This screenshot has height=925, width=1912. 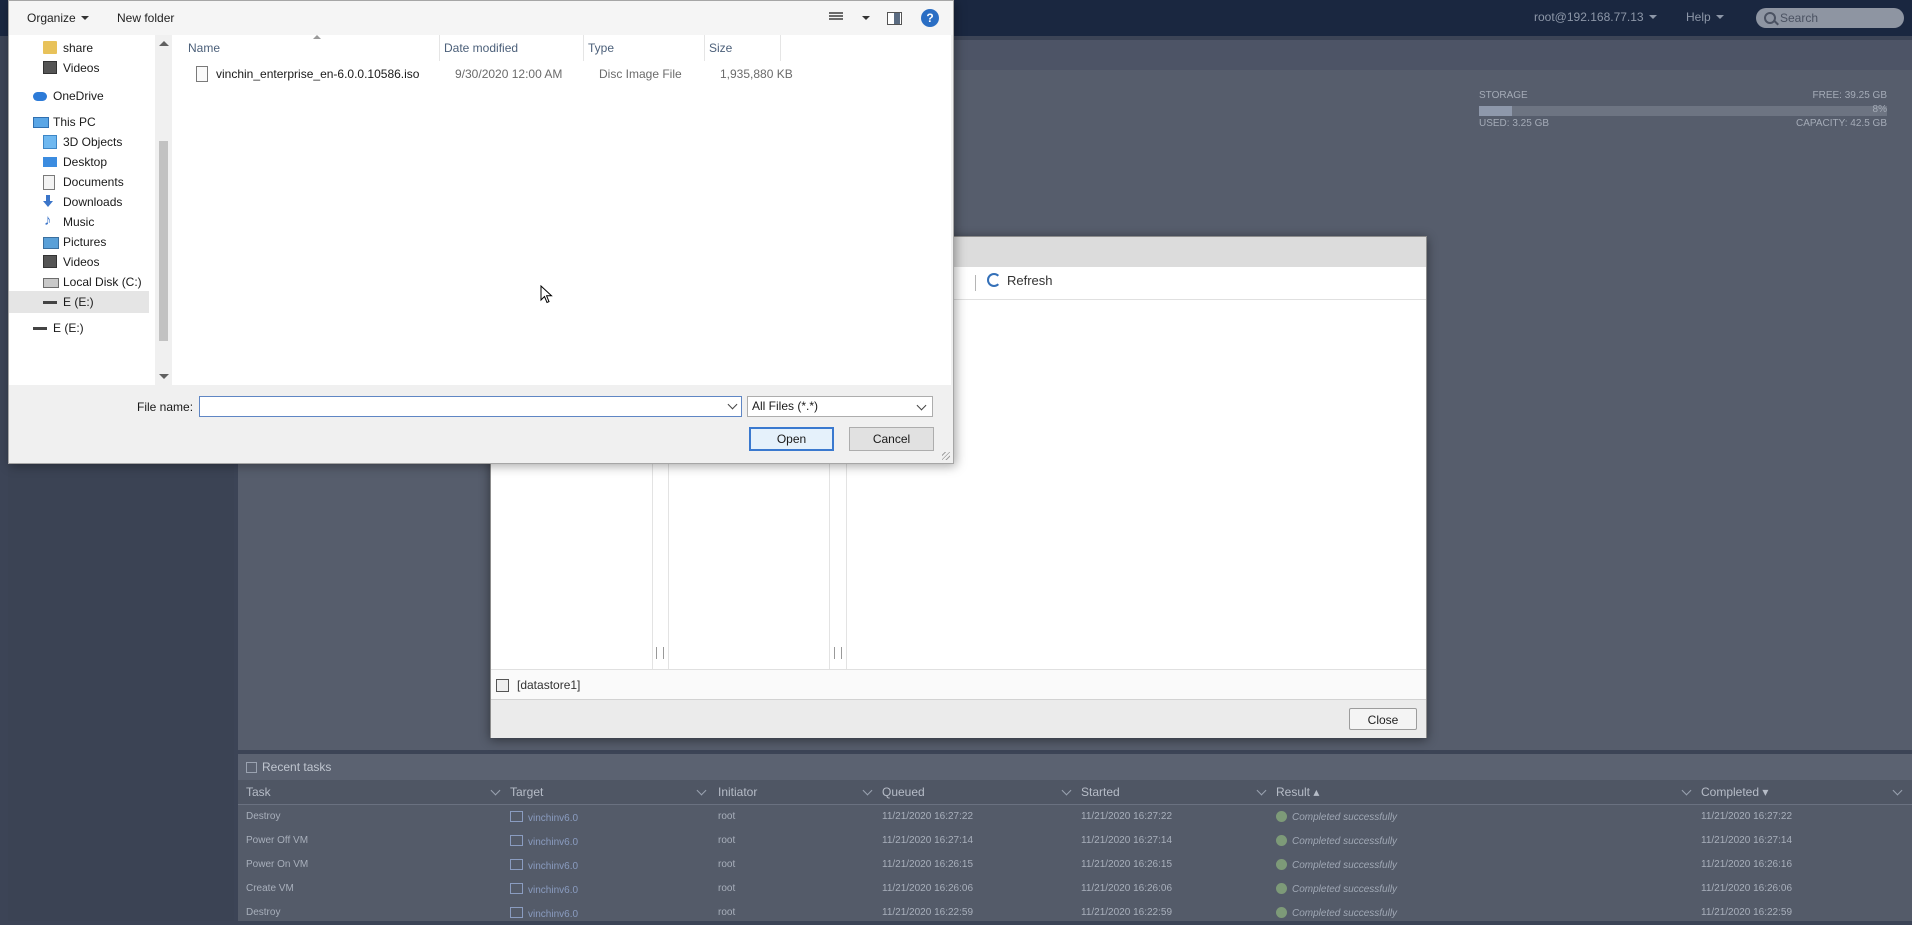 I want to click on nav-item: share, so click(x=79, y=48).